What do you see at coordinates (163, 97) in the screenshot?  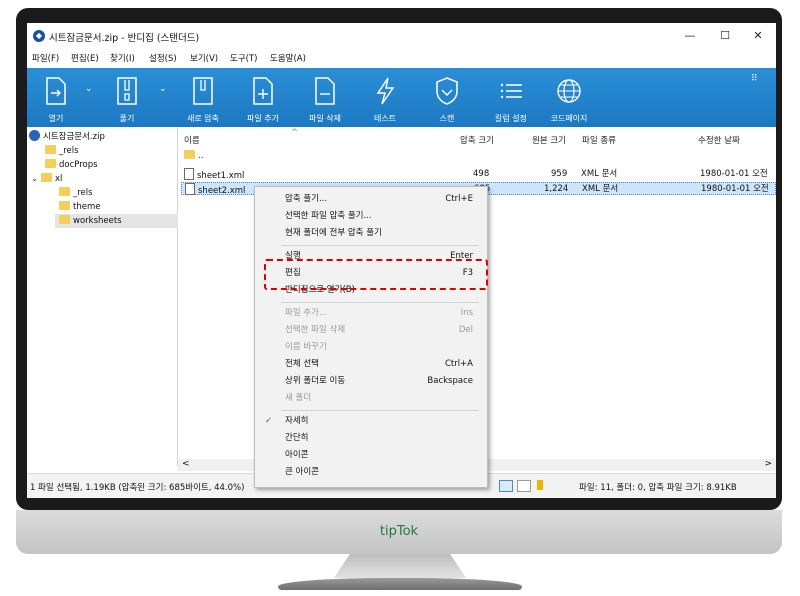 I see `extract-dropdown: ⌄` at bounding box center [163, 97].